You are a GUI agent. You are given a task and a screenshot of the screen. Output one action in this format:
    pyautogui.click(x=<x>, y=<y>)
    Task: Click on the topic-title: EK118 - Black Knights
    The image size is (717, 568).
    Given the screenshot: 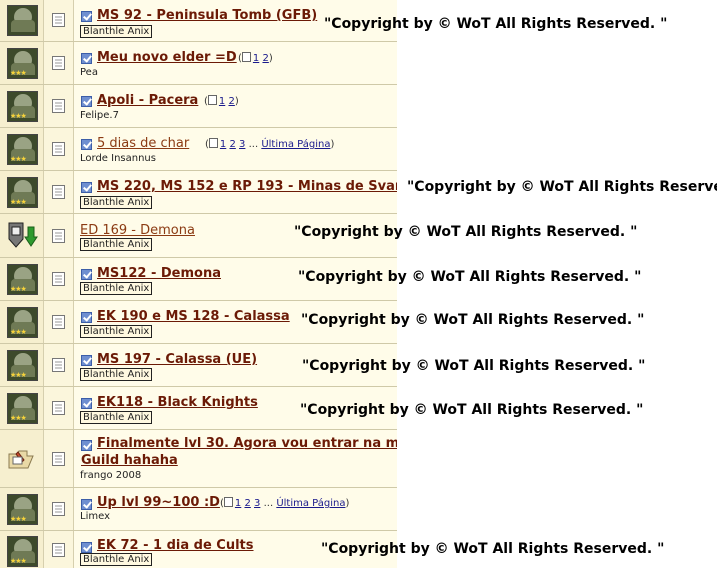 What is the action you would take?
    pyautogui.click(x=177, y=403)
    